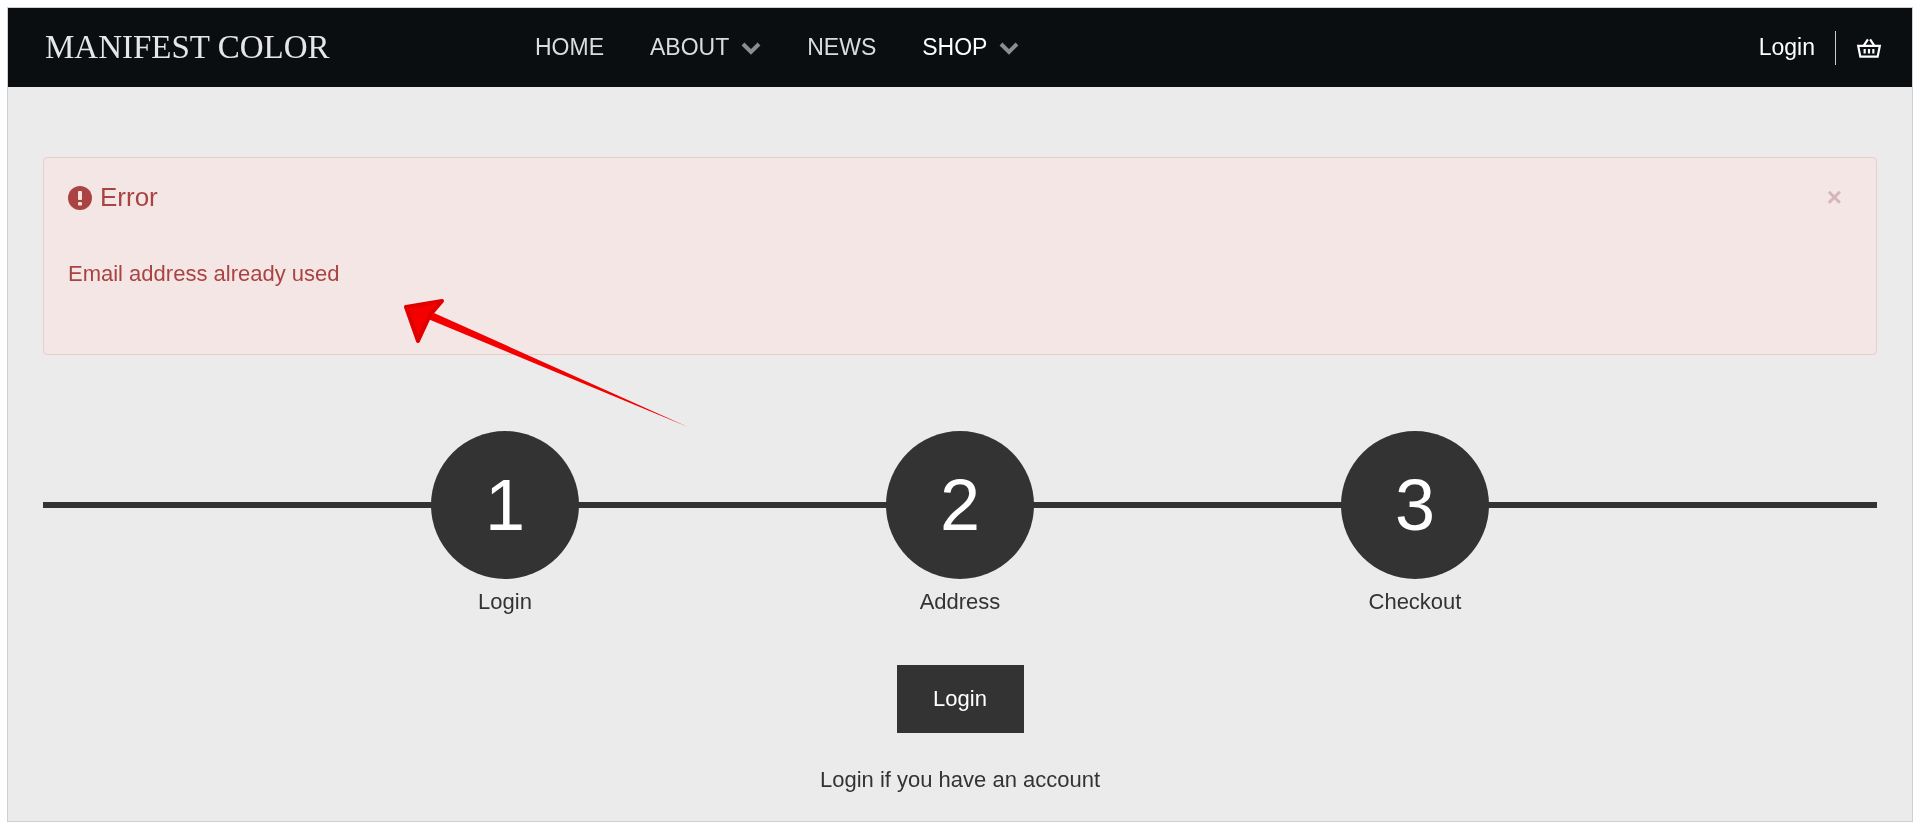  I want to click on alert-message: Email address already used, so click(204, 274).